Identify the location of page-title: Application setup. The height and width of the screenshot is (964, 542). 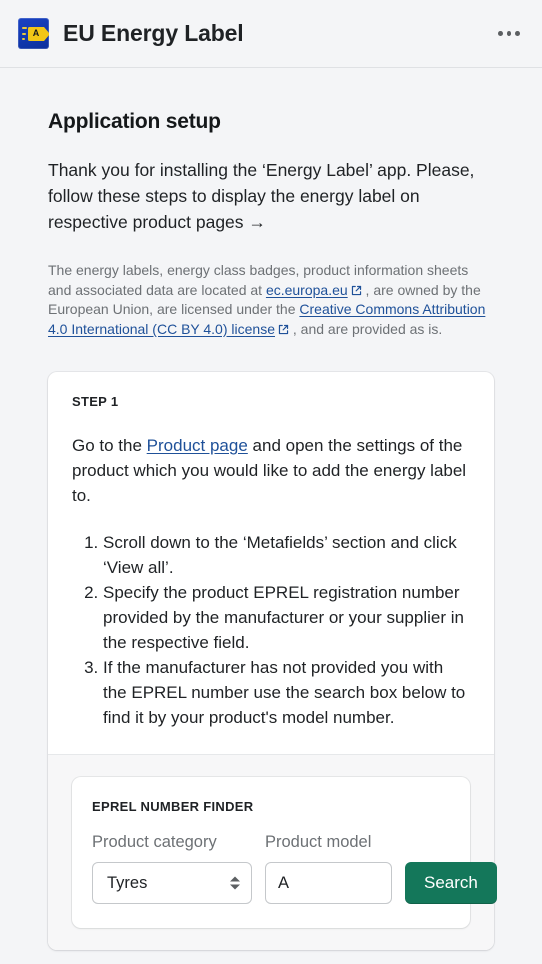
(134, 121).